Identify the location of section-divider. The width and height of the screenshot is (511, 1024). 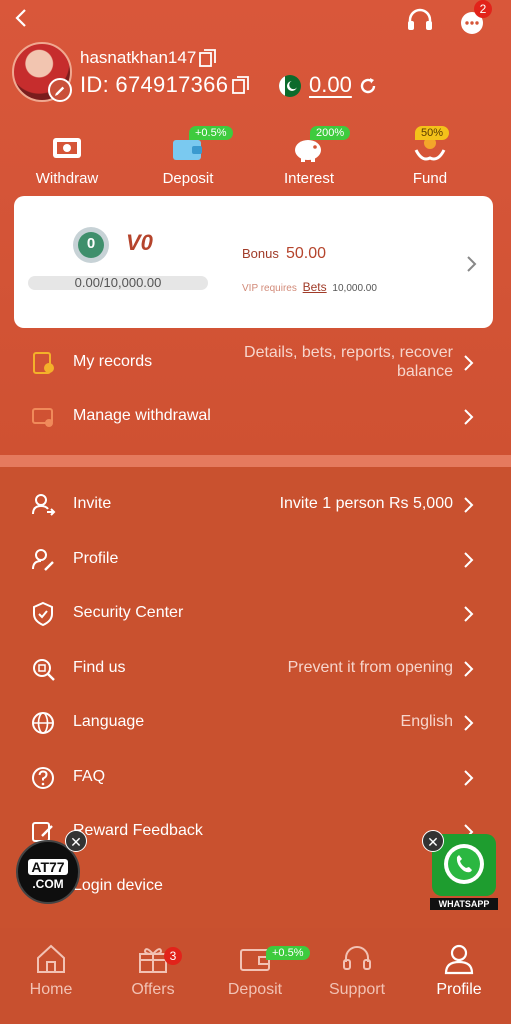
(255, 461).